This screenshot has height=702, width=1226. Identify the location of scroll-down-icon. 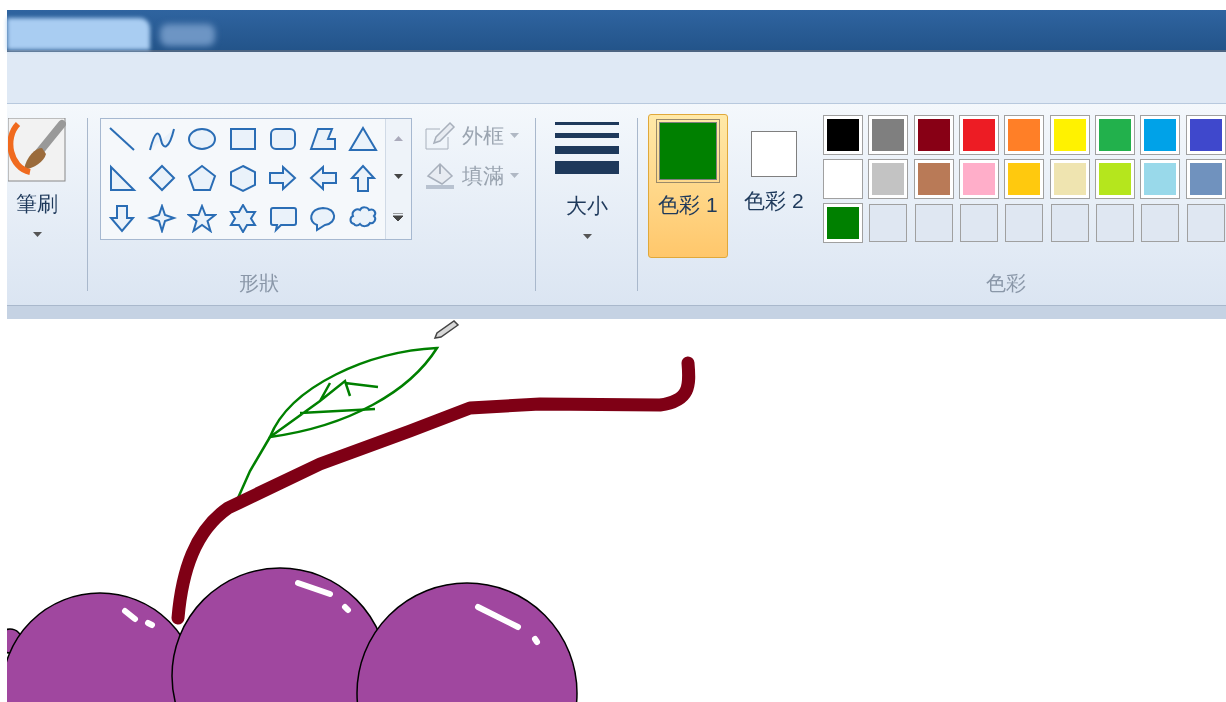
(398, 177).